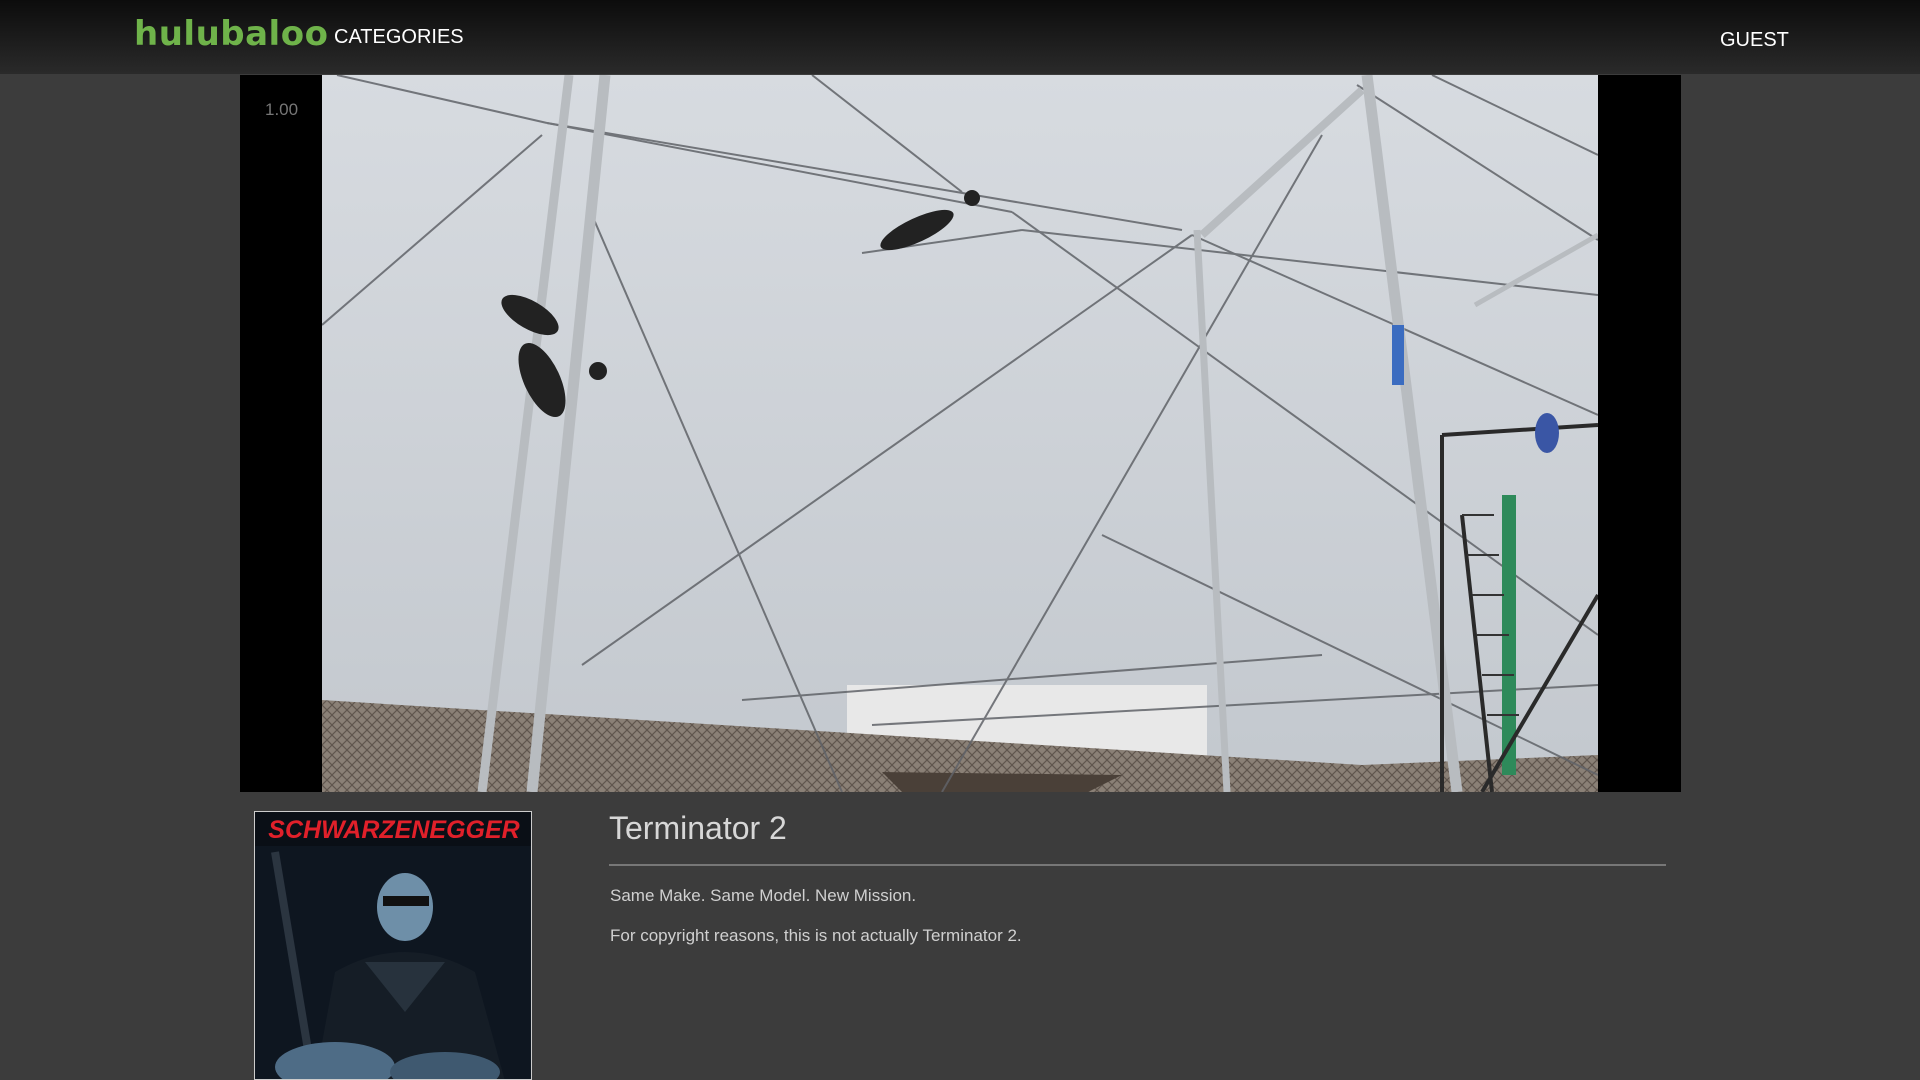 The height and width of the screenshot is (1080, 1920). I want to click on site-logo: hulubaloo, so click(231, 34).